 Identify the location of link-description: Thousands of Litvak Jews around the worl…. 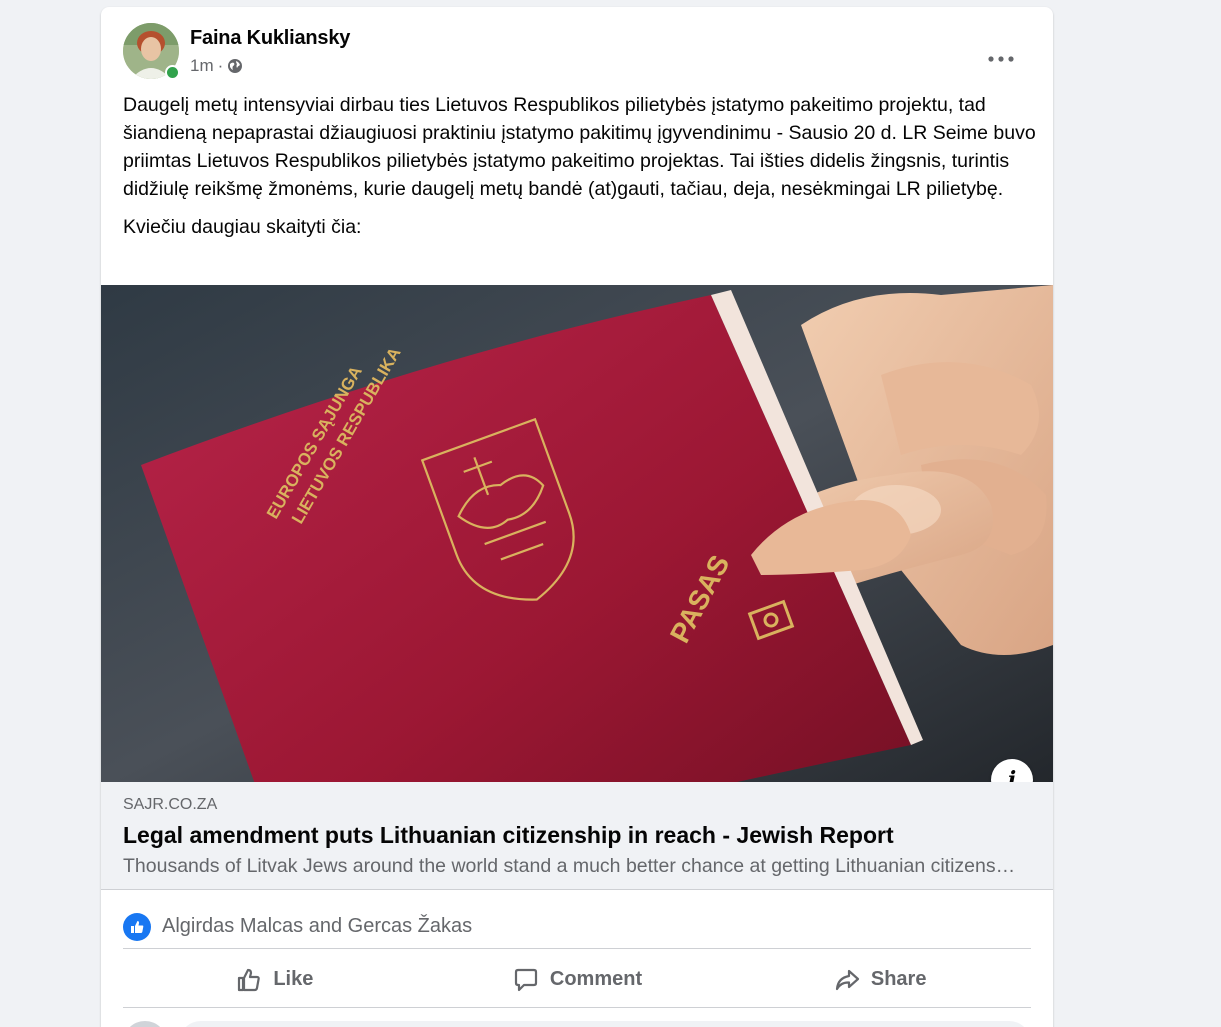
(573, 866).